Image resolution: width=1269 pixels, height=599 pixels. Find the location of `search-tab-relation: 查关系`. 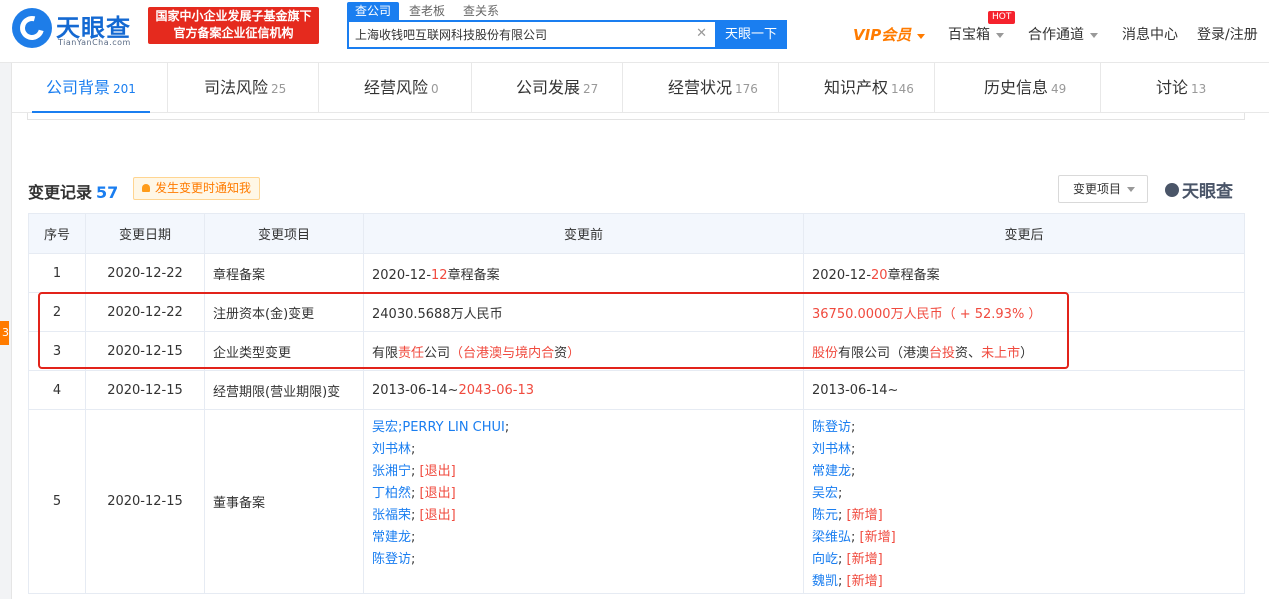

search-tab-relation: 查关系 is located at coordinates (481, 11).